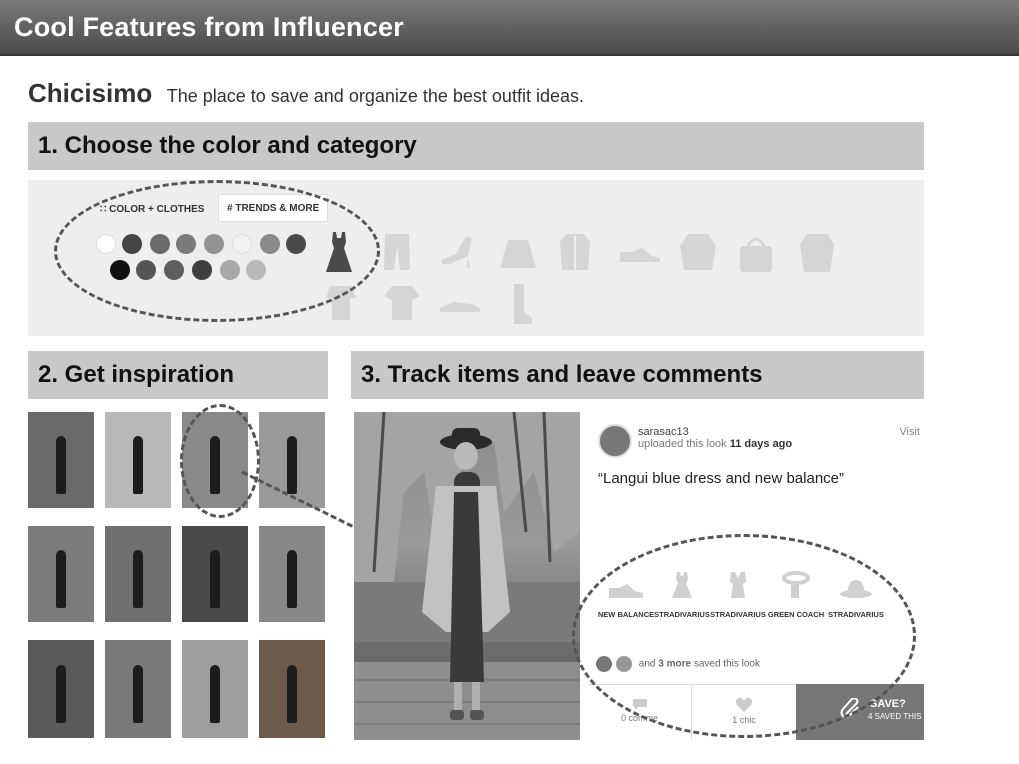 The image size is (1019, 764). What do you see at coordinates (639, 718) in the screenshot?
I see `comments-count: 0 comme` at bounding box center [639, 718].